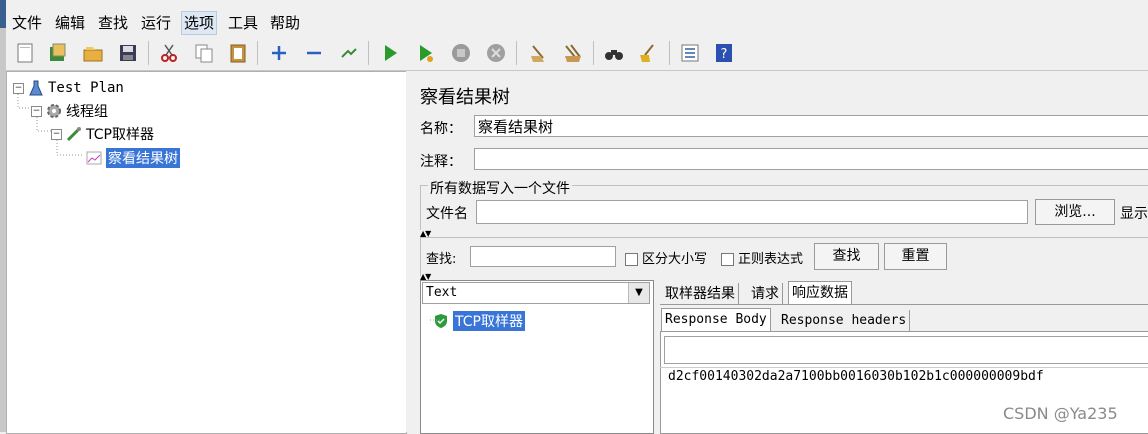 This screenshot has height=434, width=1148. What do you see at coordinates (904, 367) in the screenshot?
I see `response-divider` at bounding box center [904, 367].